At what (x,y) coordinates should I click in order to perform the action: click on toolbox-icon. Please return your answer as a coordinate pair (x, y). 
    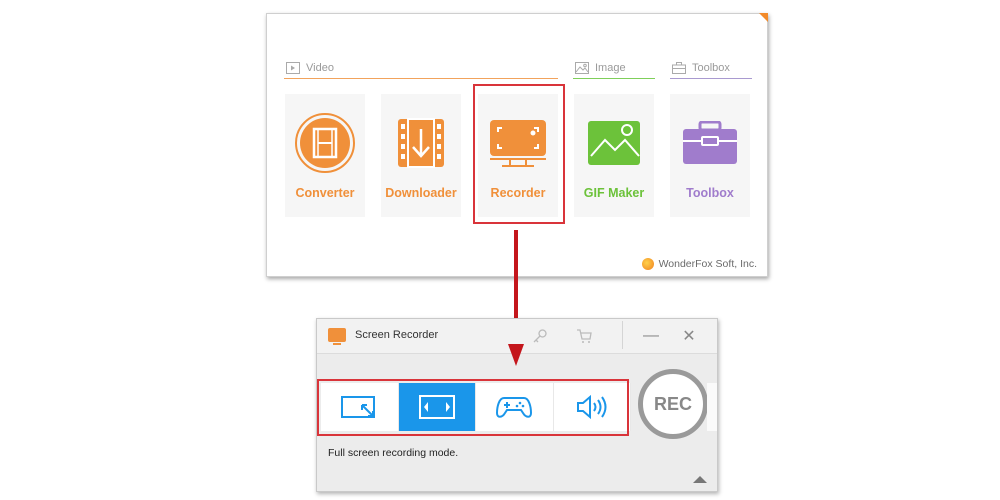
    Looking at the image, I should click on (710, 142).